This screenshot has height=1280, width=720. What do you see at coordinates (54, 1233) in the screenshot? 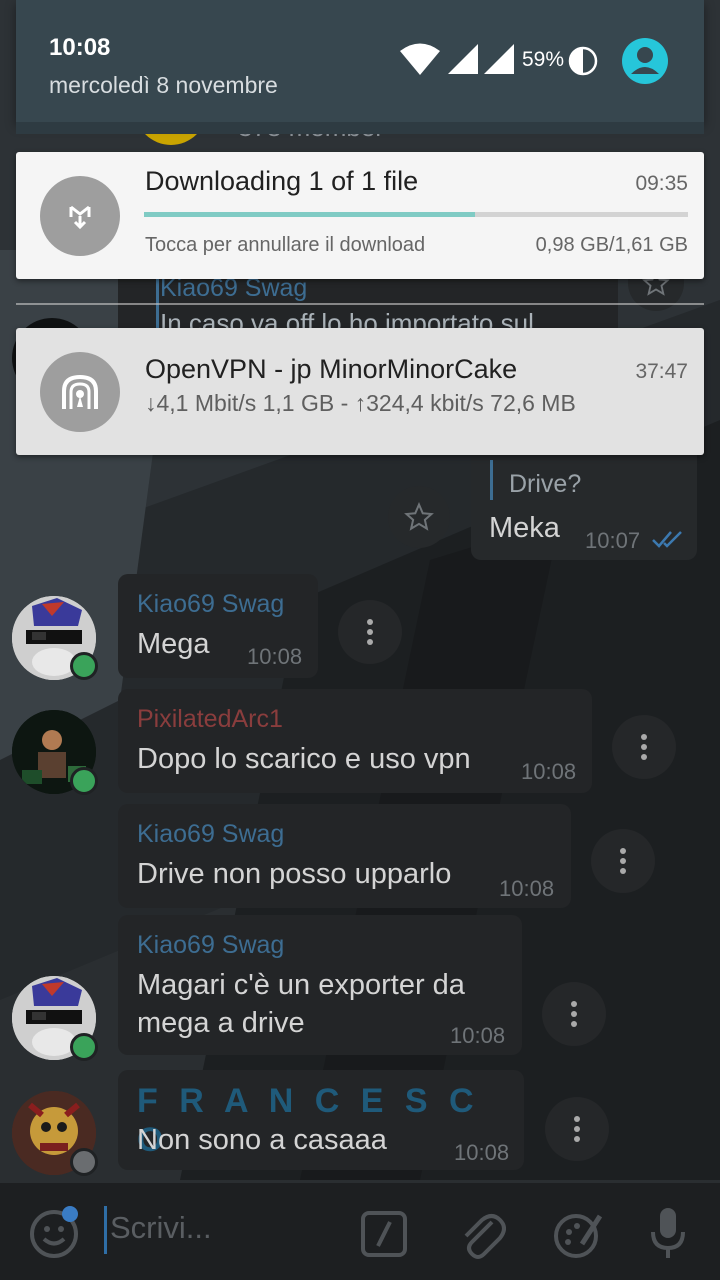
I see `emoji-button` at bounding box center [54, 1233].